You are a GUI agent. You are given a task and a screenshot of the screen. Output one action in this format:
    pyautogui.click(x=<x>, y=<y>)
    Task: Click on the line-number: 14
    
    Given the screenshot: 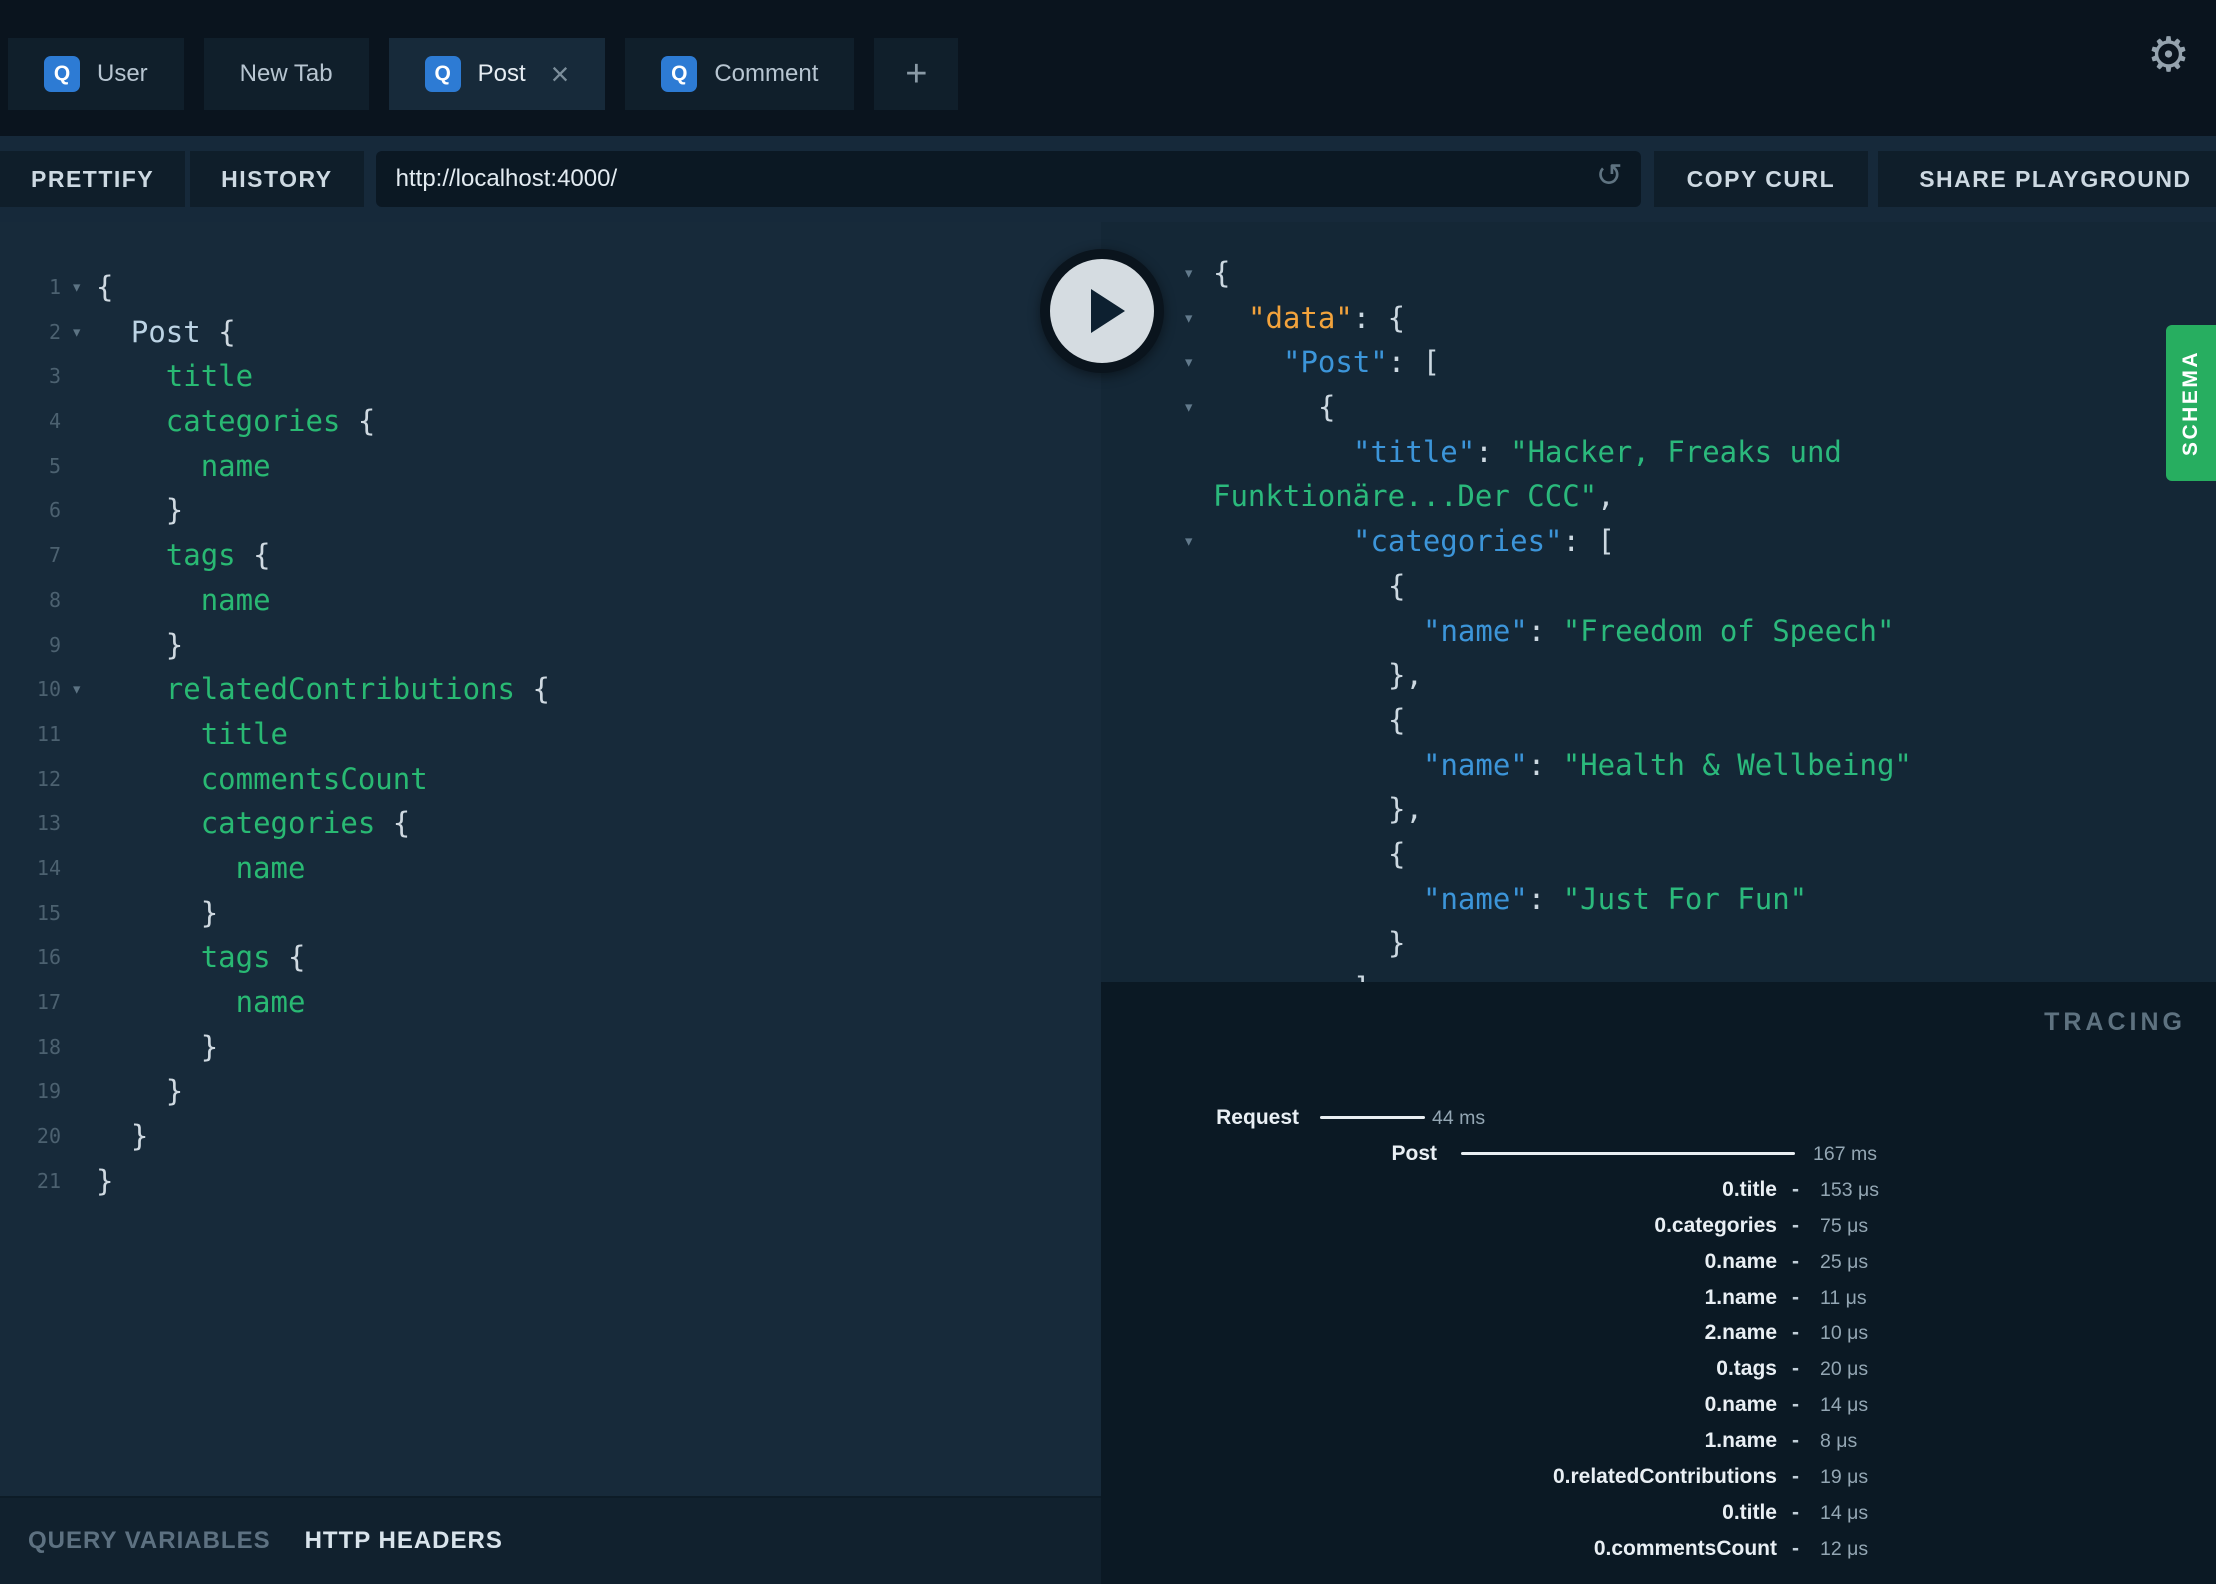 What is the action you would take?
    pyautogui.click(x=48, y=867)
    